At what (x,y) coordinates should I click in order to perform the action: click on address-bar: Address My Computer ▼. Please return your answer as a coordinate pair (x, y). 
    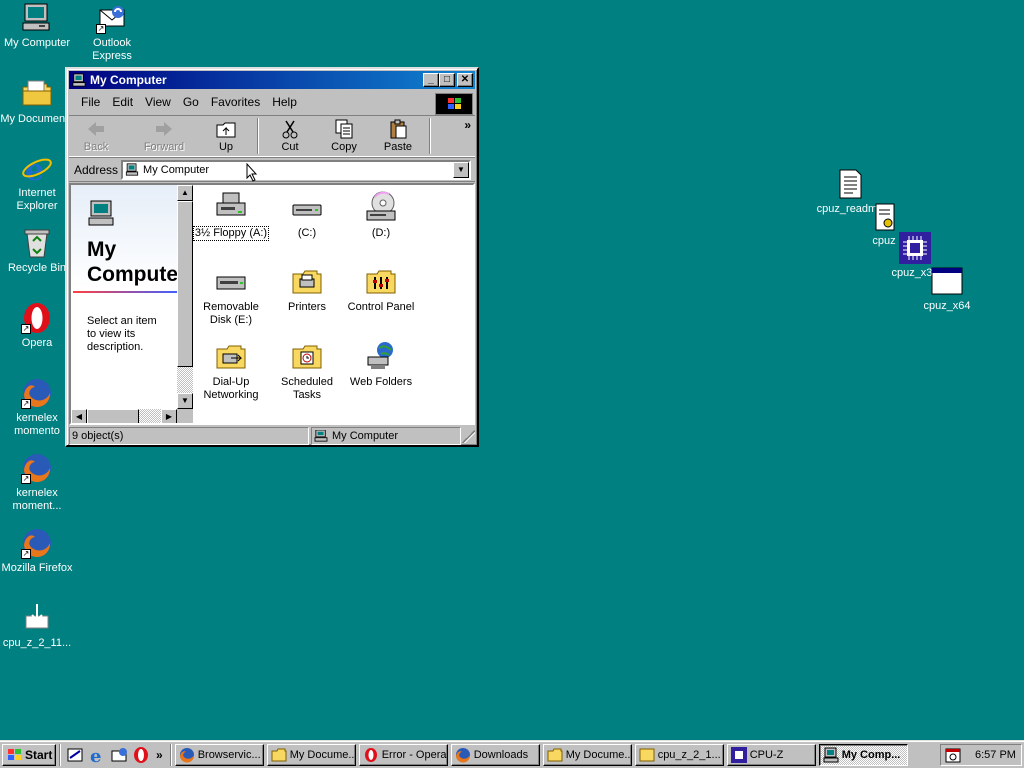
    Looking at the image, I should click on (272, 170).